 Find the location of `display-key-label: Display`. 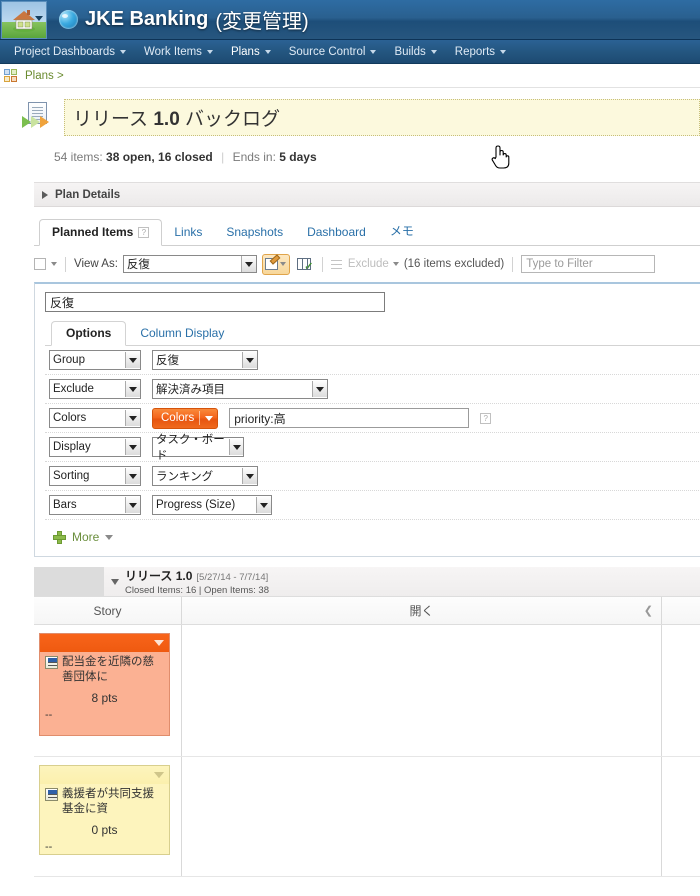

display-key-label: Display is located at coordinates (72, 447).